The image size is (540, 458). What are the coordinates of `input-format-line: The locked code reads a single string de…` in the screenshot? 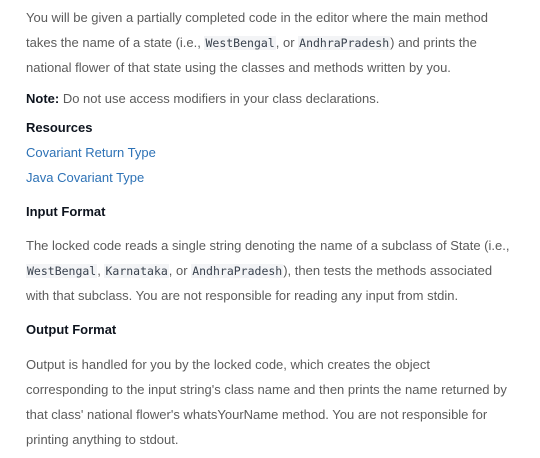 It's located at (268, 245).